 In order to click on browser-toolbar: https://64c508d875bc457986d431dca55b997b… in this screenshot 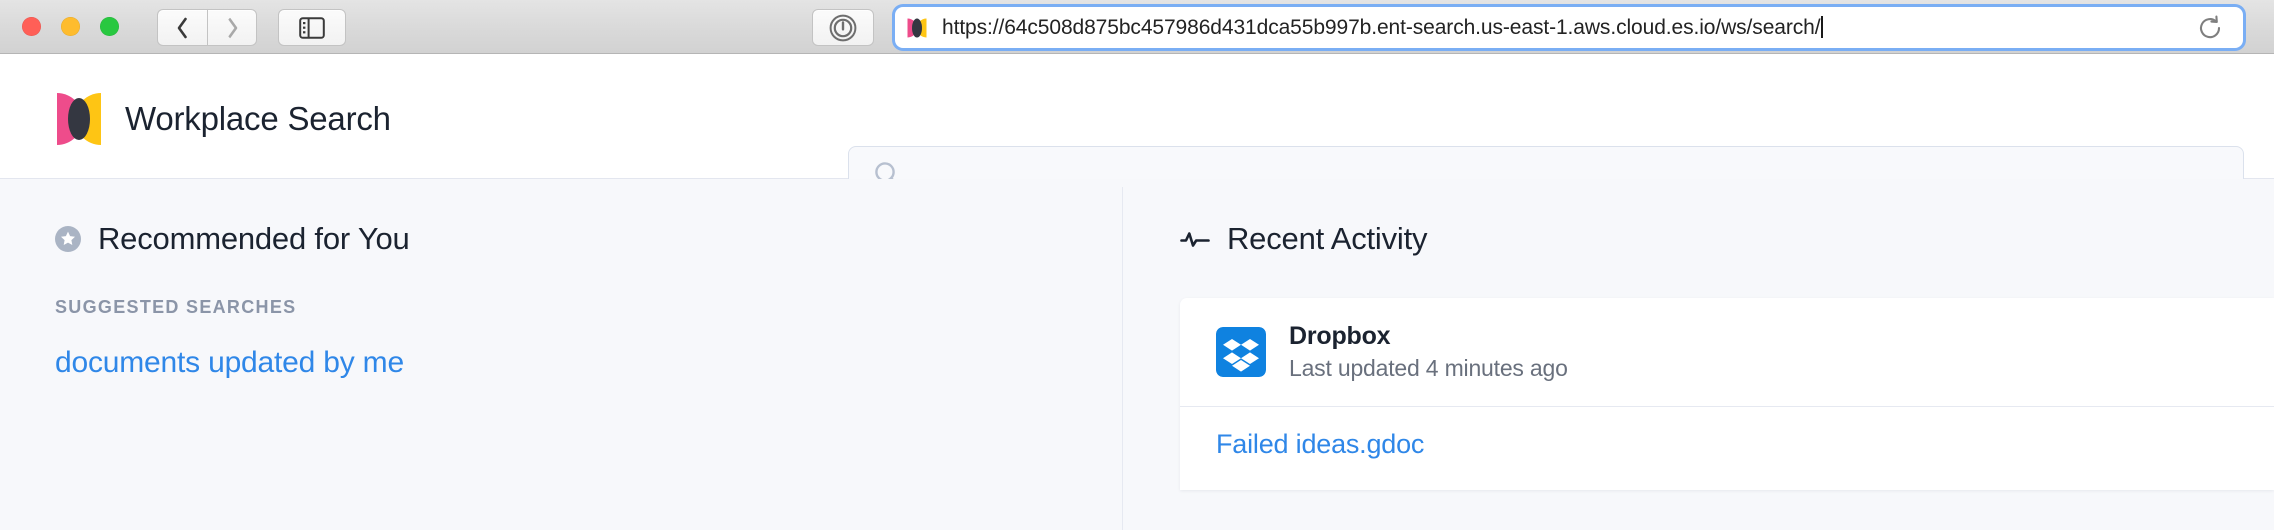, I will do `click(1137, 27)`.